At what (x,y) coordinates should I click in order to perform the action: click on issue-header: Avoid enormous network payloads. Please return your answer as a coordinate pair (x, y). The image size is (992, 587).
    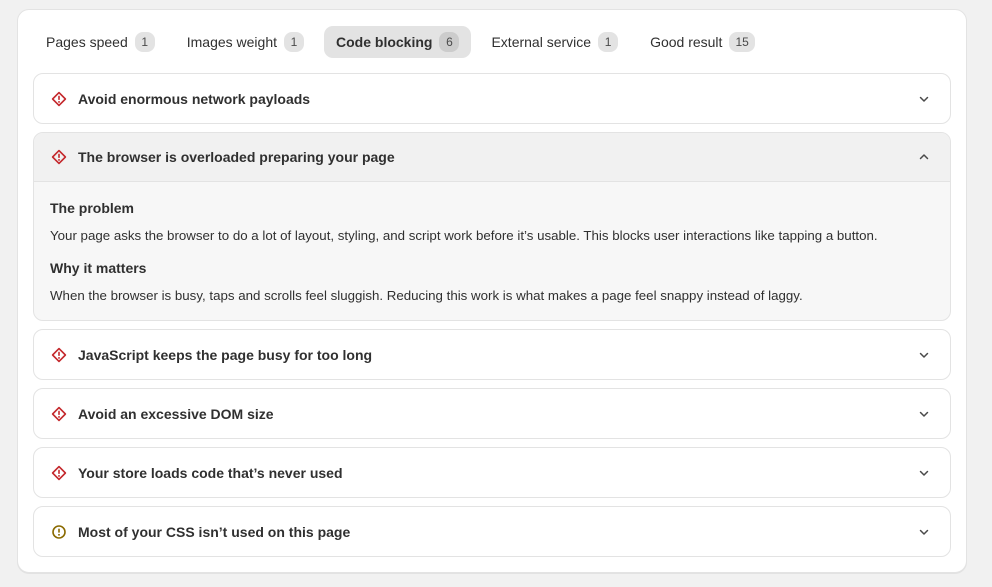
    Looking at the image, I should click on (492, 98).